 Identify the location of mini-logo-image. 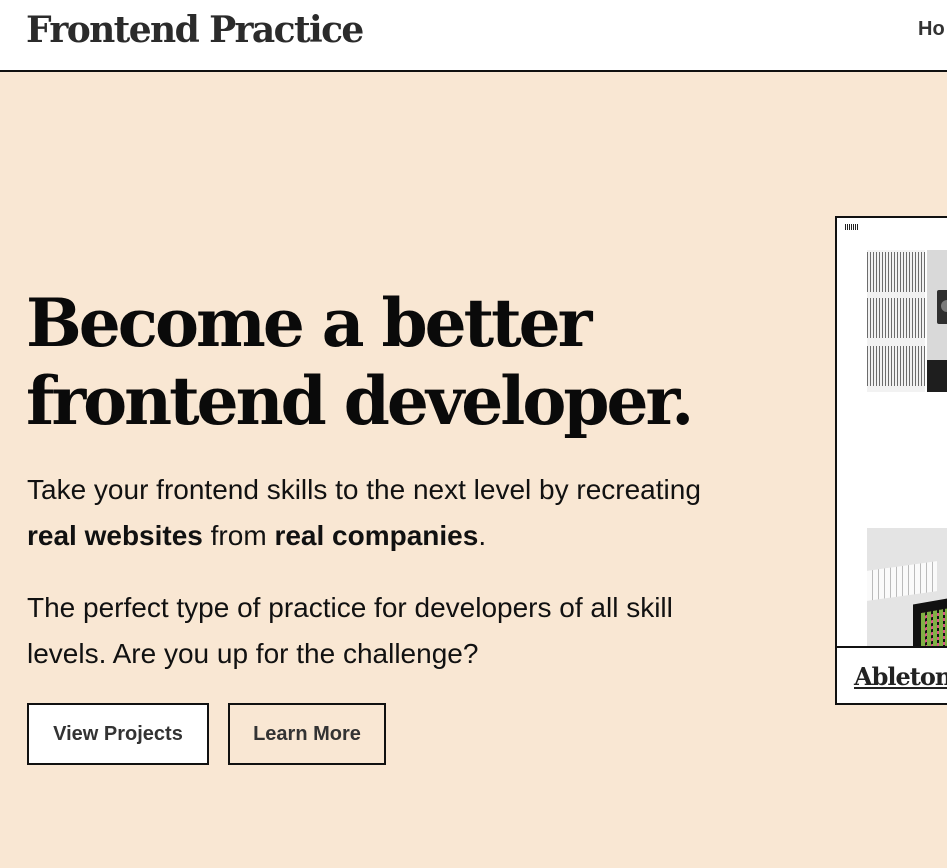
(852, 227).